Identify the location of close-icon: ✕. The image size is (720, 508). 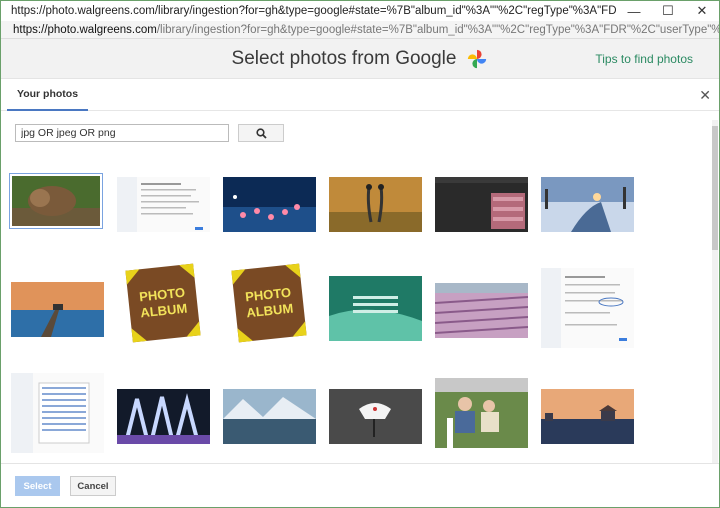
(705, 95).